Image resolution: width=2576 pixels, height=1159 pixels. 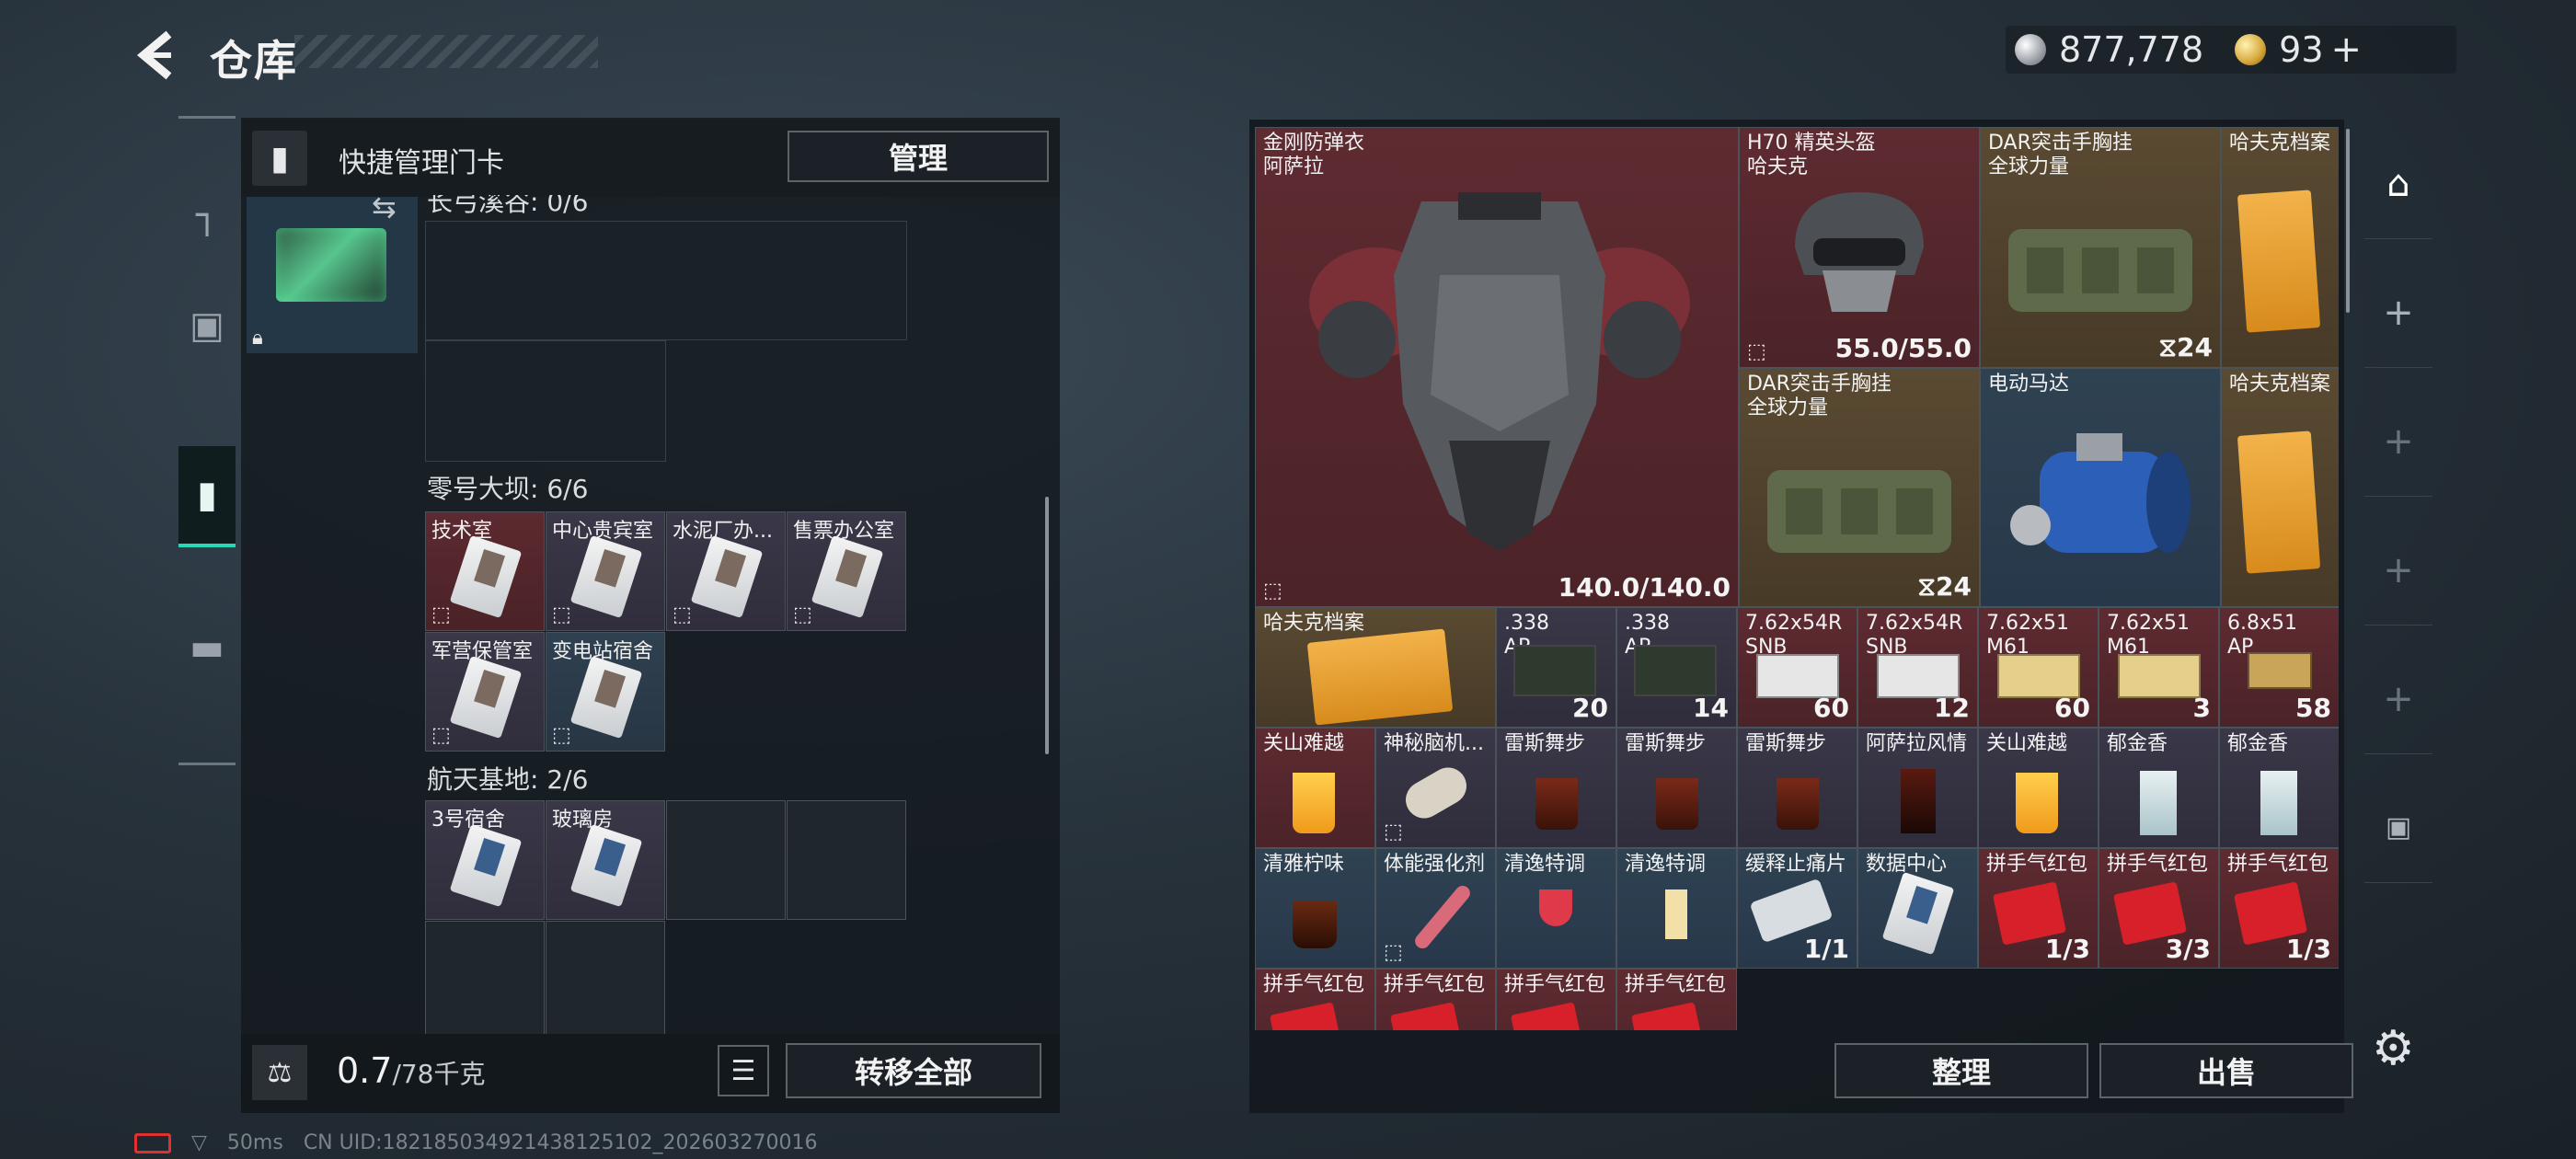 What do you see at coordinates (1499, 371) in the screenshot?
I see `body-armor-image` at bounding box center [1499, 371].